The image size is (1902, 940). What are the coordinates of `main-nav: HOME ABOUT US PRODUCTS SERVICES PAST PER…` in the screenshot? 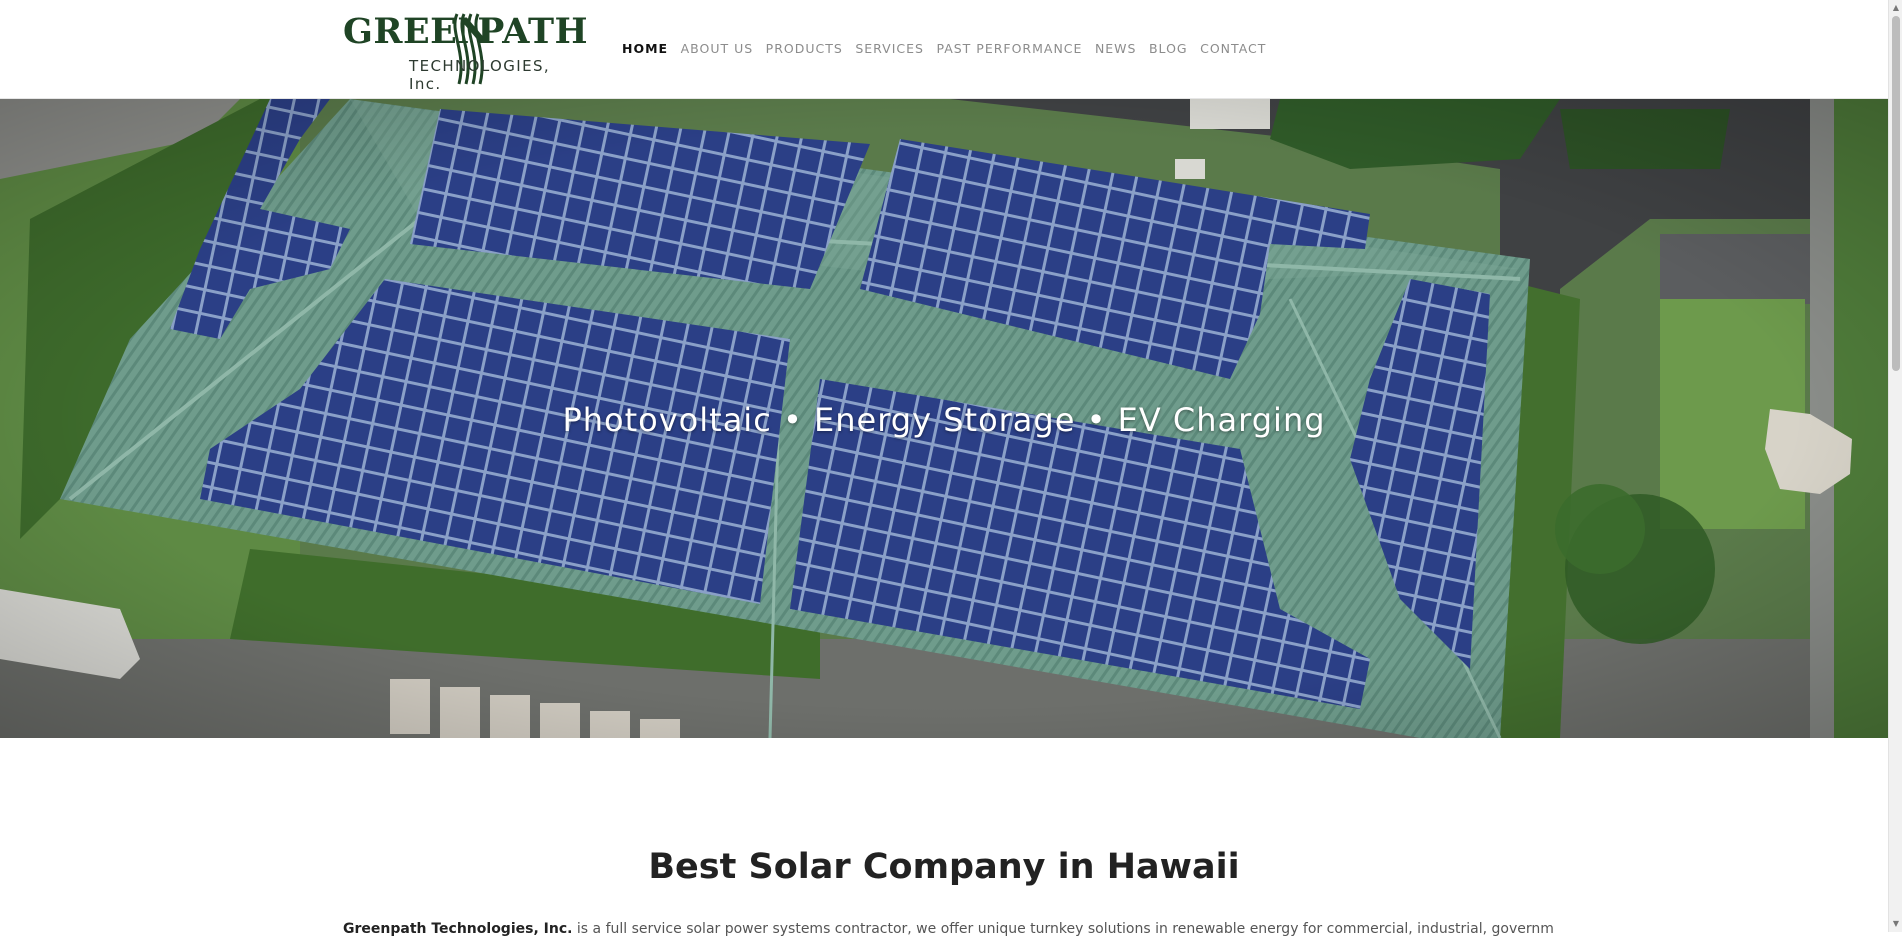 It's located at (950, 49).